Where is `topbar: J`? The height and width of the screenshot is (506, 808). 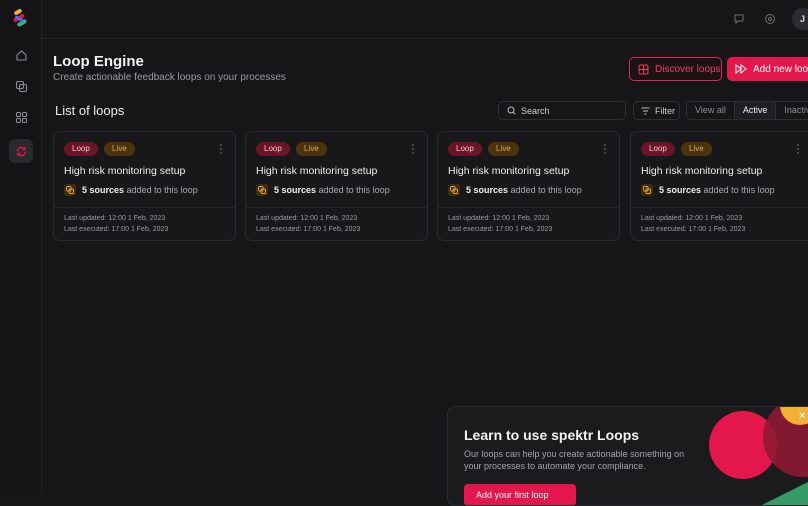
topbar: J is located at coordinates (424, 19).